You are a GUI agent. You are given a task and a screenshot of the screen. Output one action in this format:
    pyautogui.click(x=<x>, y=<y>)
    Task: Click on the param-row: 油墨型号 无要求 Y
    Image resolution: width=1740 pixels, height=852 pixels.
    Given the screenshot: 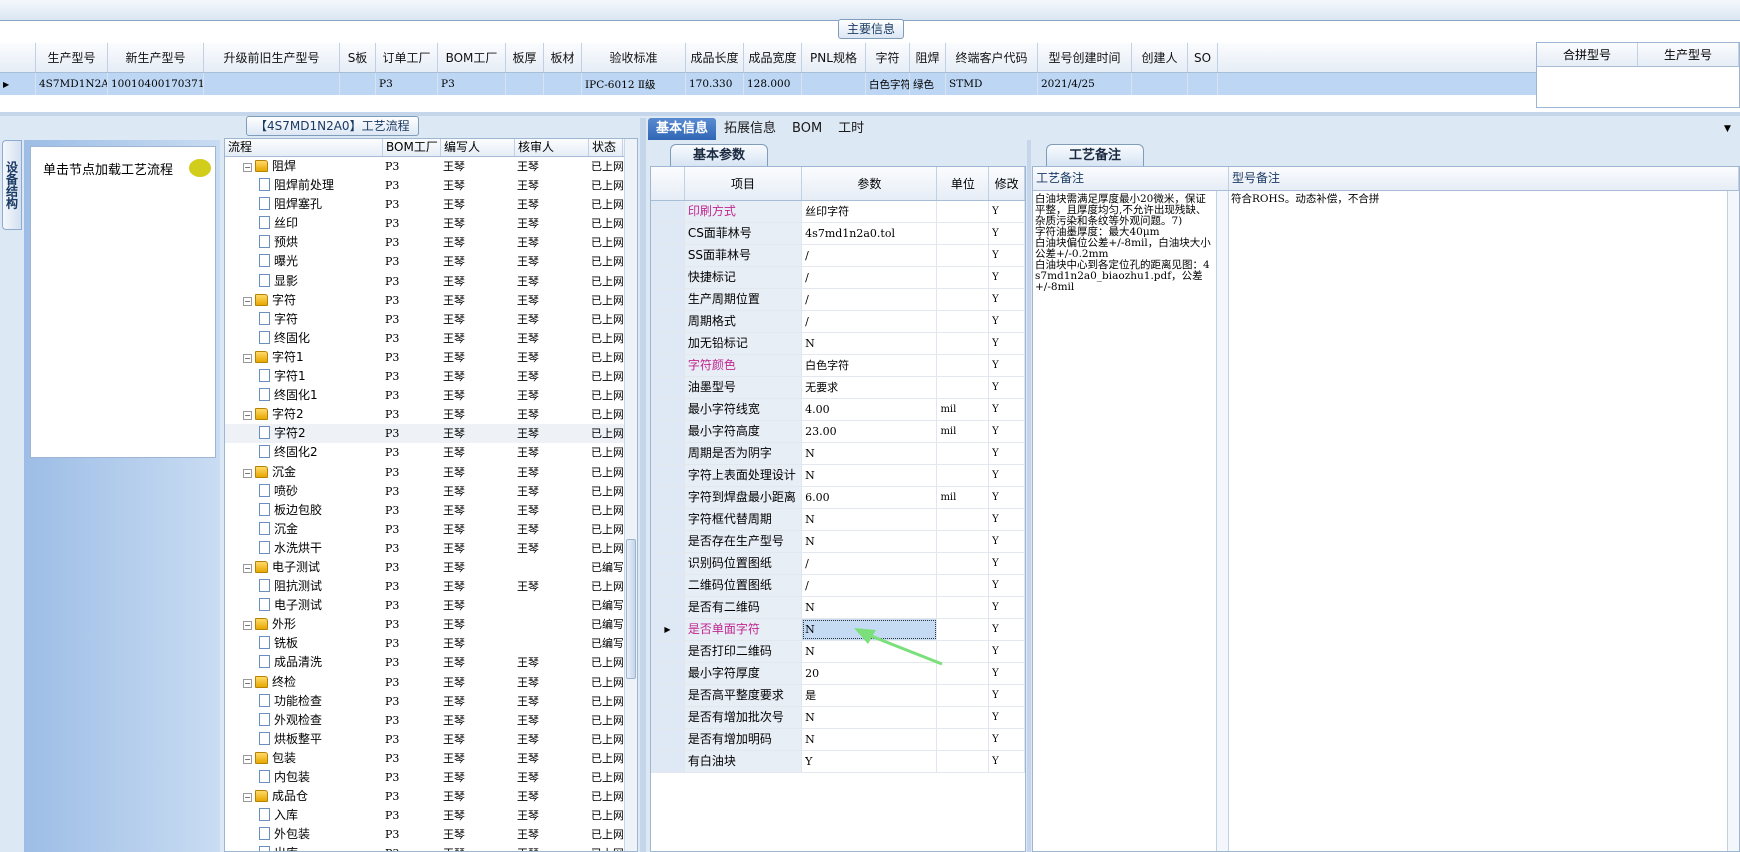 What is the action you would take?
    pyautogui.click(x=838, y=388)
    